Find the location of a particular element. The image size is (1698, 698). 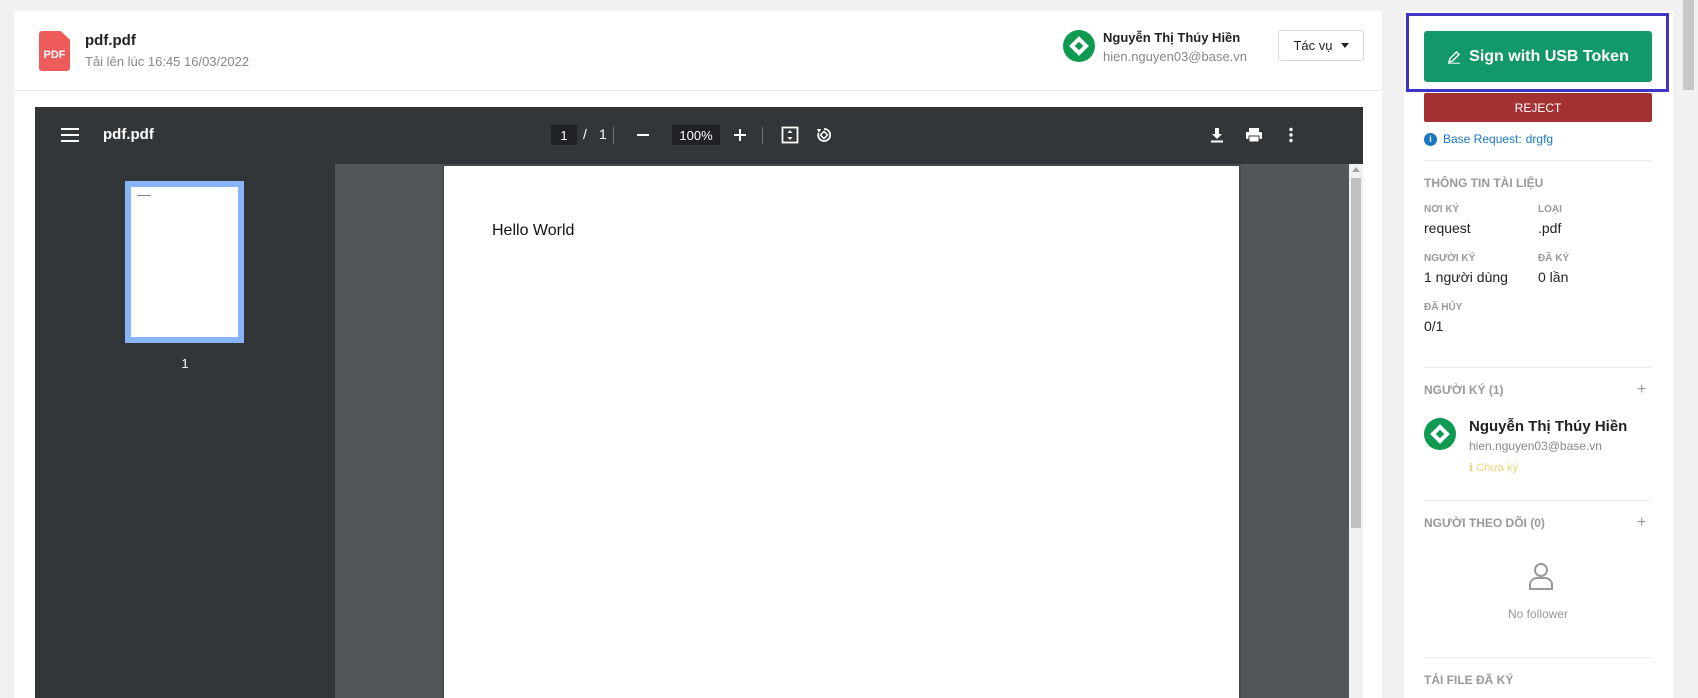

zoom-out-icon is located at coordinates (643, 135).